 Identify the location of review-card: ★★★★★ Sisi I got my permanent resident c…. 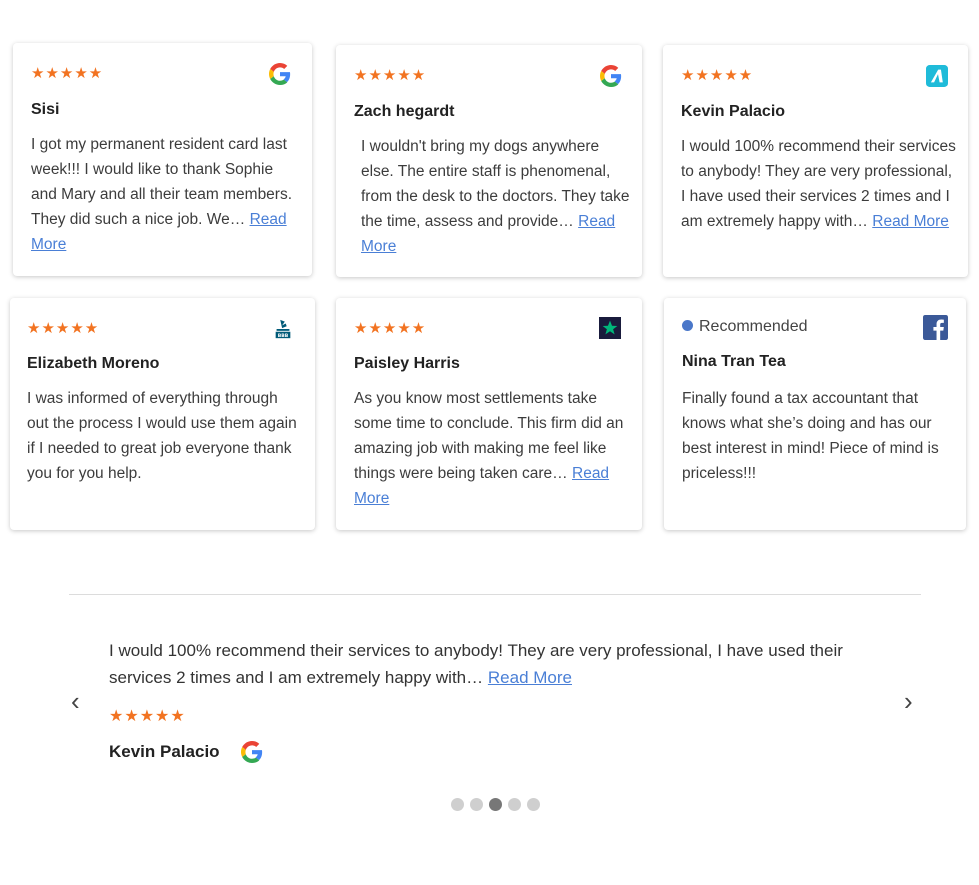
(162, 159).